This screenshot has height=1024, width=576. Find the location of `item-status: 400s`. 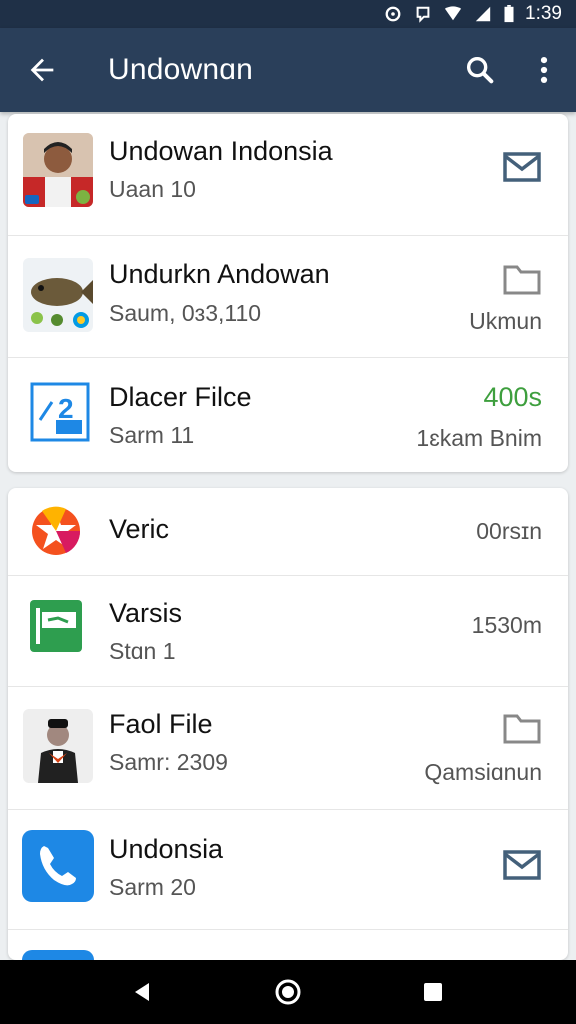

item-status: 400s is located at coordinates (512, 397).